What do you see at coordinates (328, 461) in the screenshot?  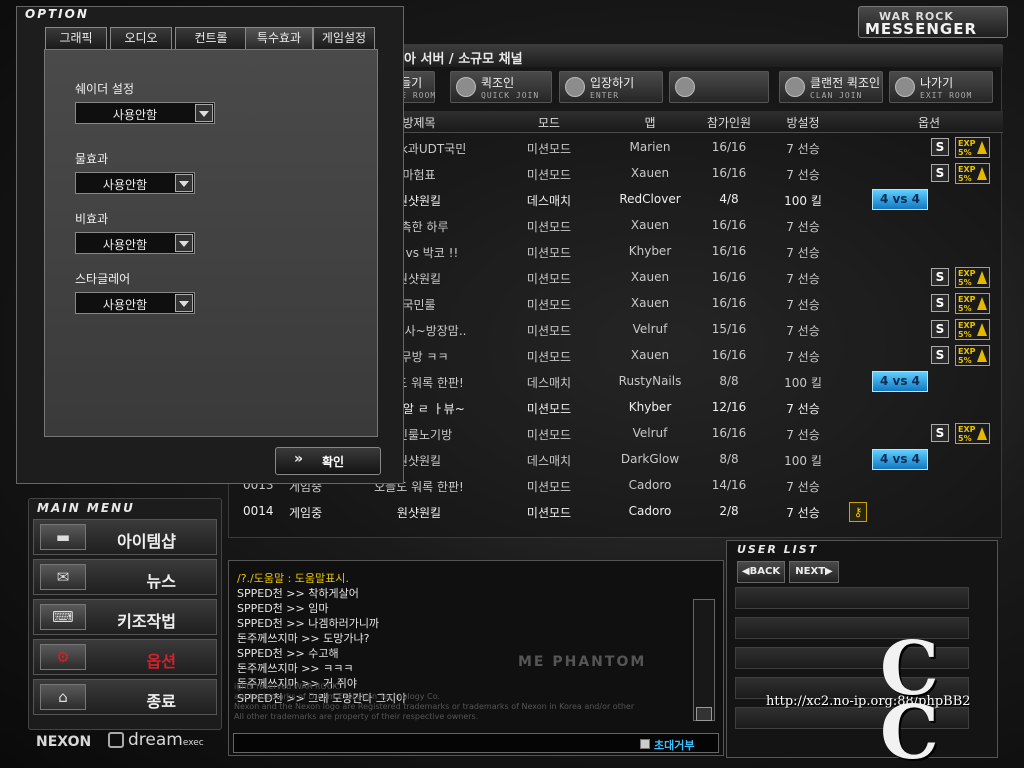 I see `confirm-button: » 확인` at bounding box center [328, 461].